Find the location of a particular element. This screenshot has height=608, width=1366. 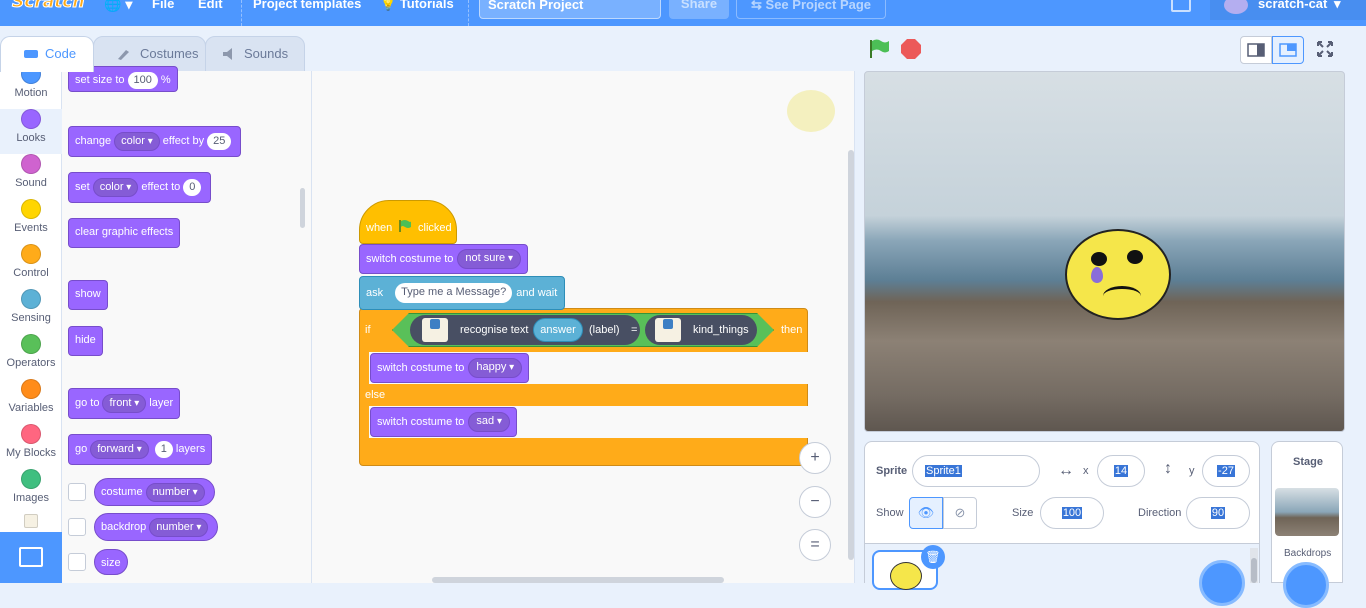

stop-button is located at coordinates (911, 49).